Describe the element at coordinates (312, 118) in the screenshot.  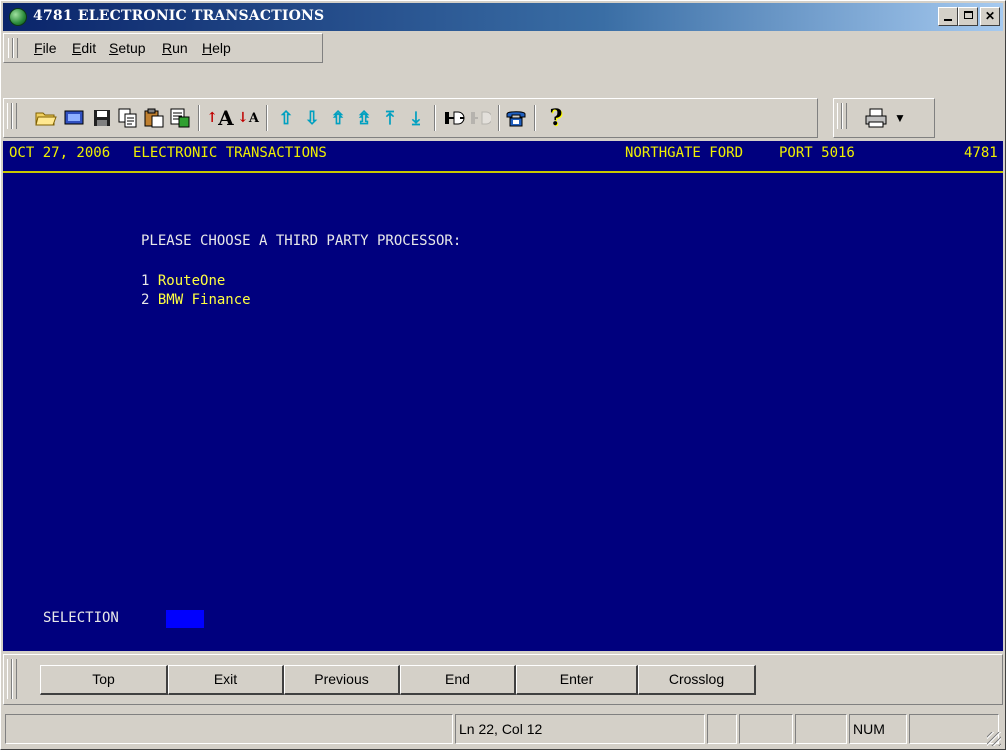
I see `arrow-down-icon: ⇩` at that location.